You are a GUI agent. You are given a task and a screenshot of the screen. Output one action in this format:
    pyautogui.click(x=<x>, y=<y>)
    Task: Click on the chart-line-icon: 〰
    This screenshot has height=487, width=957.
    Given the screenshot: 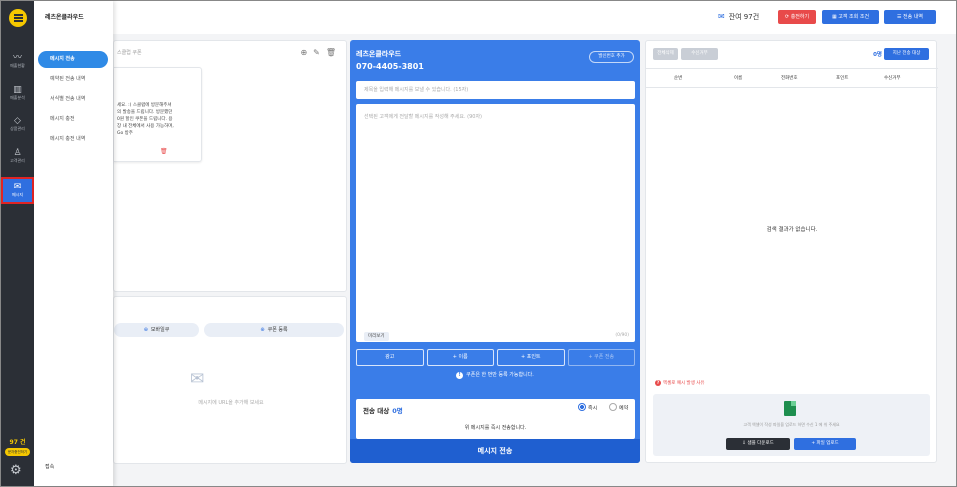 What is the action you would take?
    pyautogui.click(x=17, y=58)
    